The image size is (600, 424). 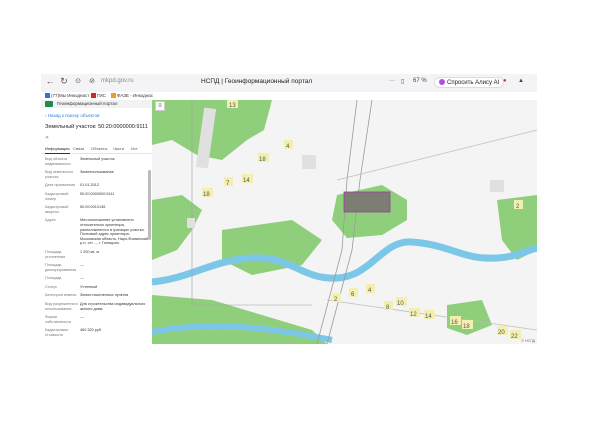 I want to click on attribute-row: Площадь уточненная 1 200 кв. м, so click(x=96, y=254).